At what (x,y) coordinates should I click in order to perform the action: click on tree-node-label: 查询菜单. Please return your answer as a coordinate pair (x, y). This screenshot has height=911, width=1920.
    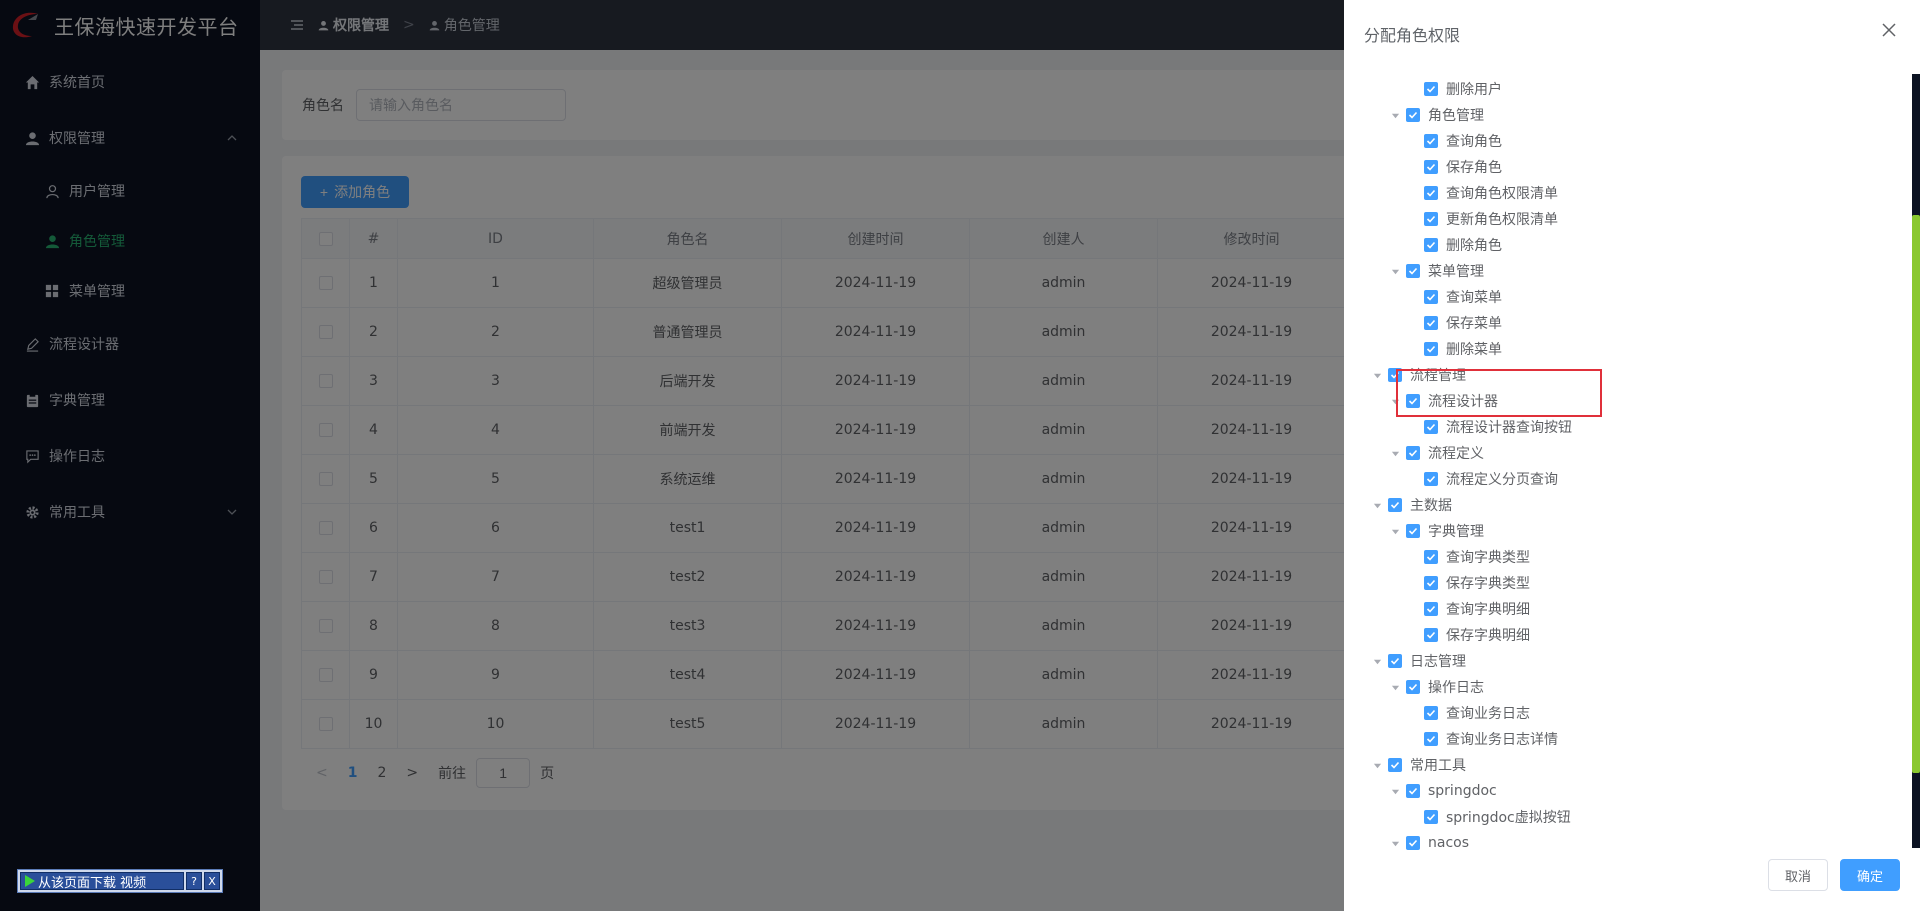
    Looking at the image, I should click on (1474, 298).